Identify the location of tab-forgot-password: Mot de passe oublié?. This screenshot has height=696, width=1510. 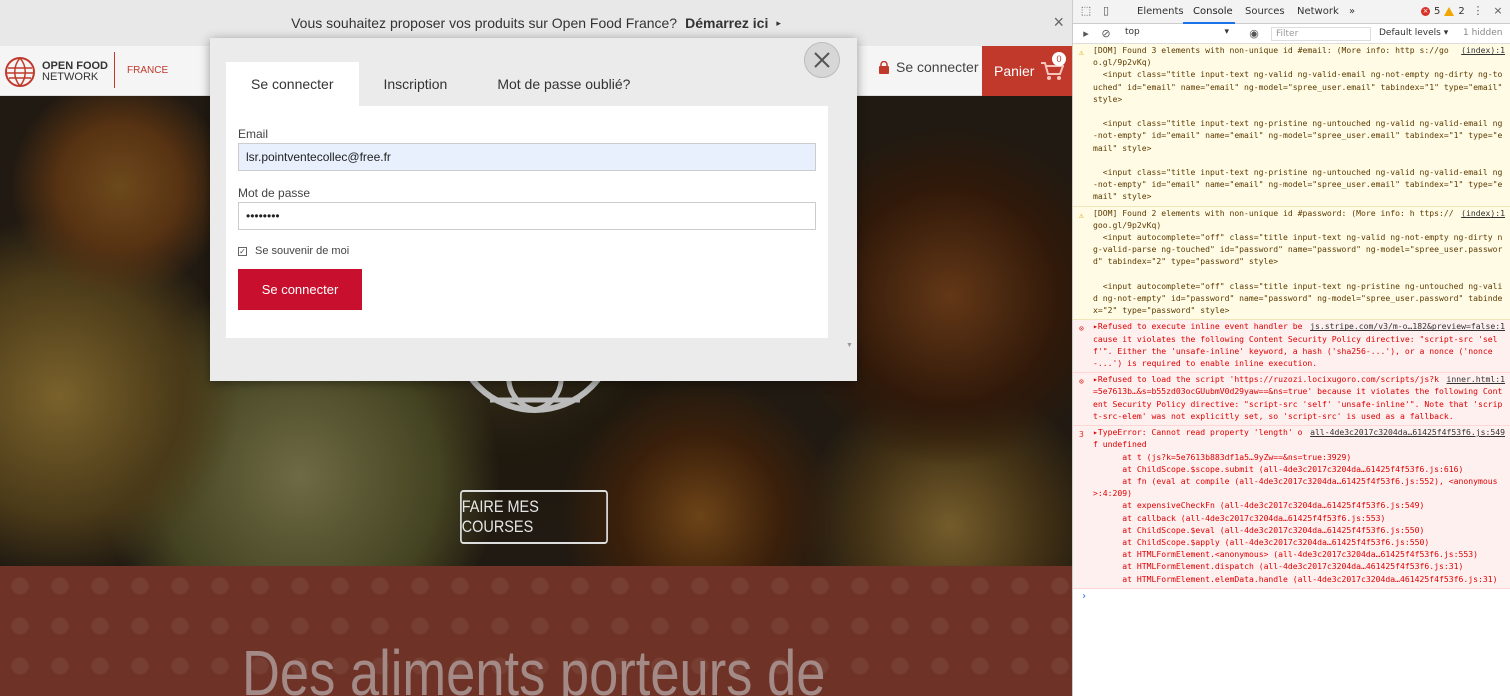
(563, 84).